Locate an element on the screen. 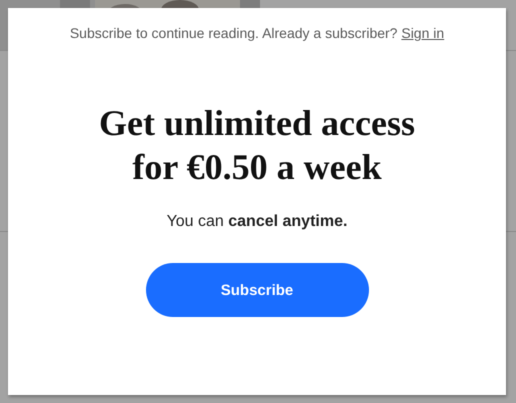  sign-in-link: Sign in is located at coordinates (422, 33).